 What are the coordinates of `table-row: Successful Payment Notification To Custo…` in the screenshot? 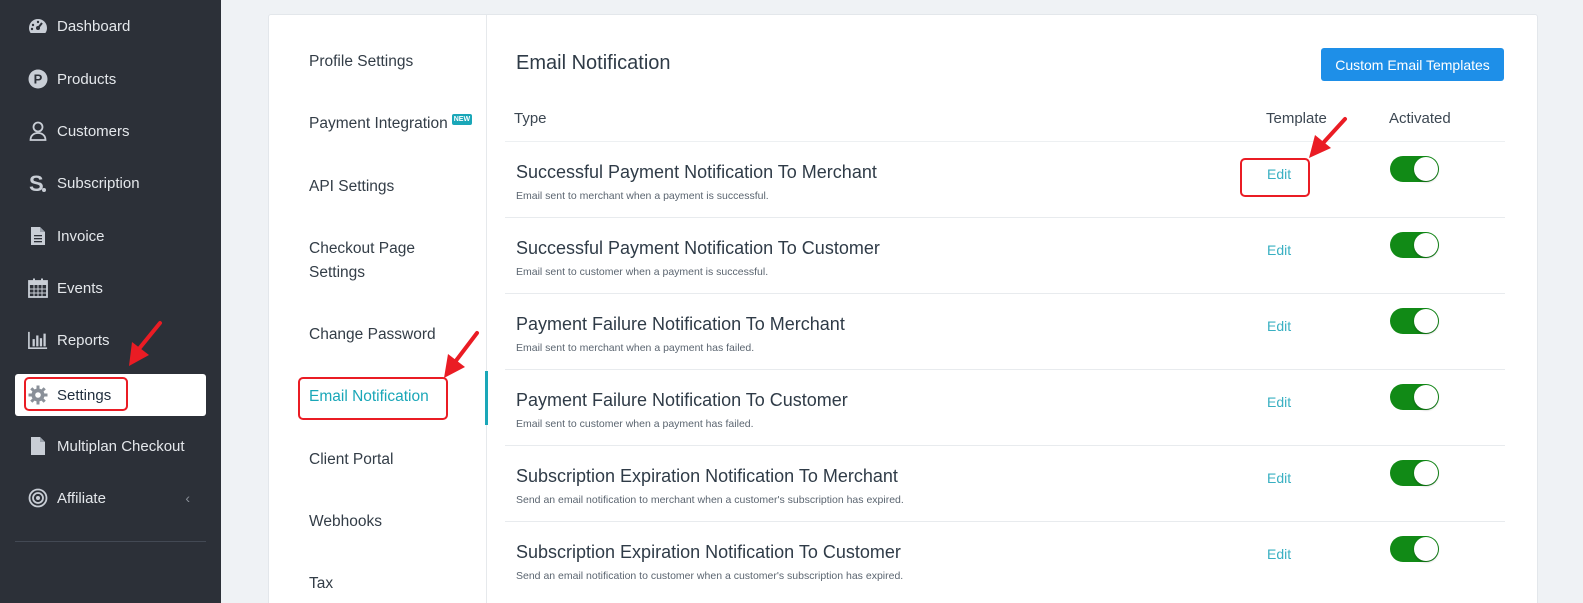 It's located at (1005, 256).